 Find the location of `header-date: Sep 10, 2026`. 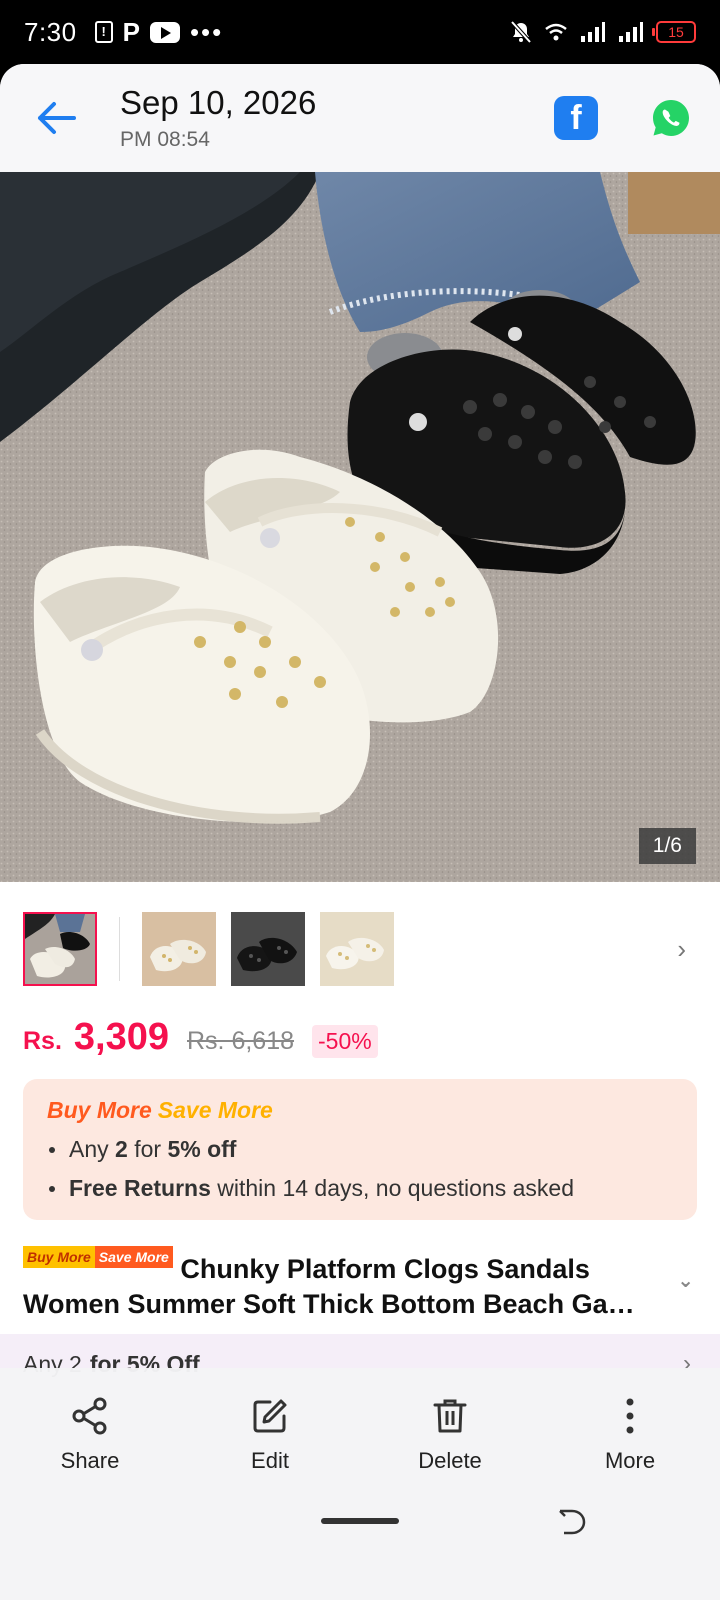

header-date: Sep 10, 2026 is located at coordinates (218, 102).